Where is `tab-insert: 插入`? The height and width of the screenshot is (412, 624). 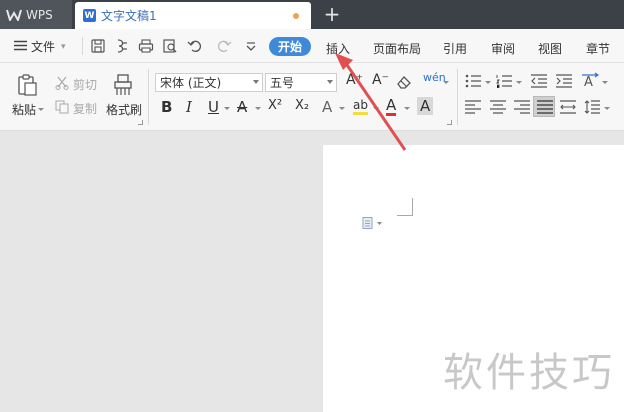 tab-insert: 插入 is located at coordinates (338, 48).